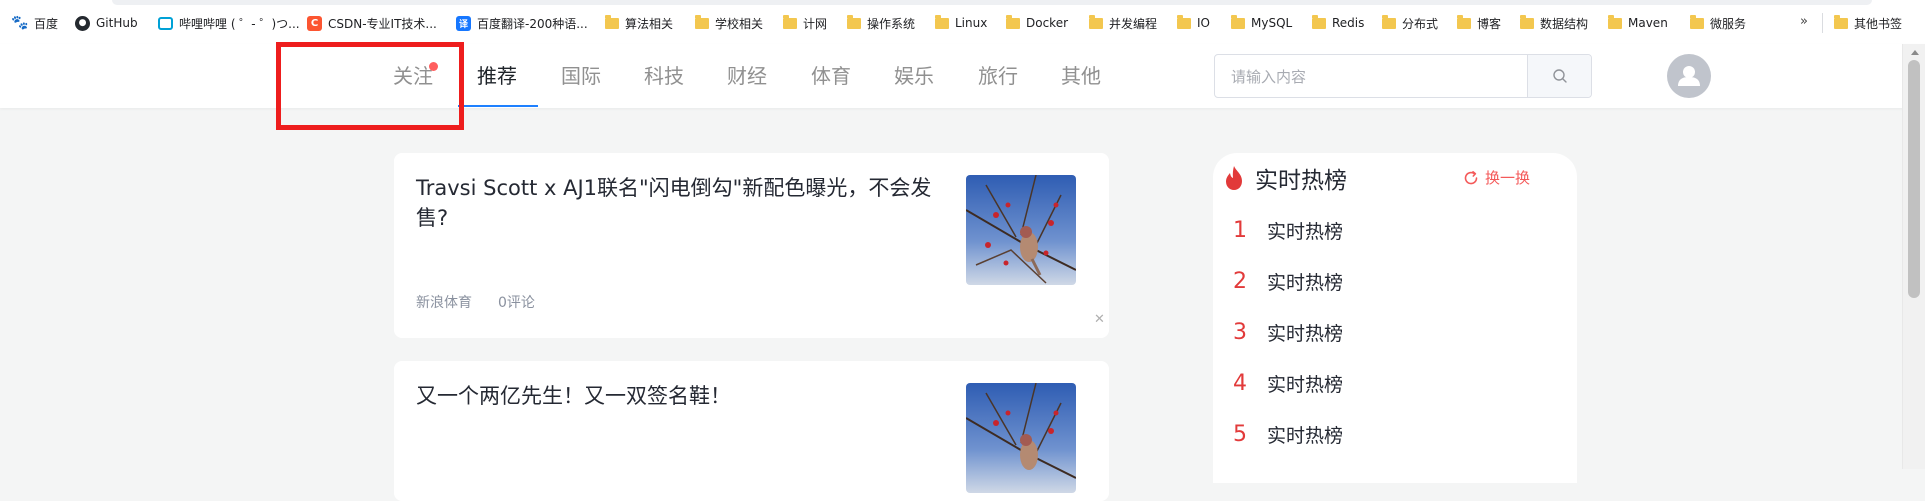 This screenshot has width=1925, height=501. I want to click on nav-entertainment: 娱乐, so click(914, 76).